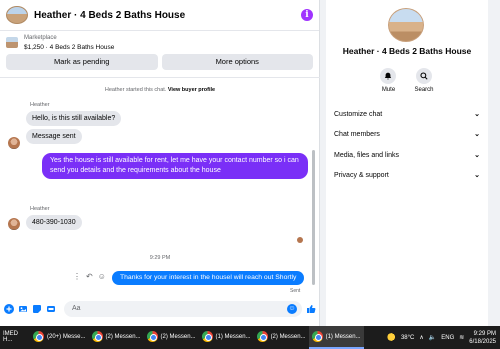  What do you see at coordinates (407, 175) in the screenshot?
I see `privacy-support-row: Privacy & support ⌄` at bounding box center [407, 175].